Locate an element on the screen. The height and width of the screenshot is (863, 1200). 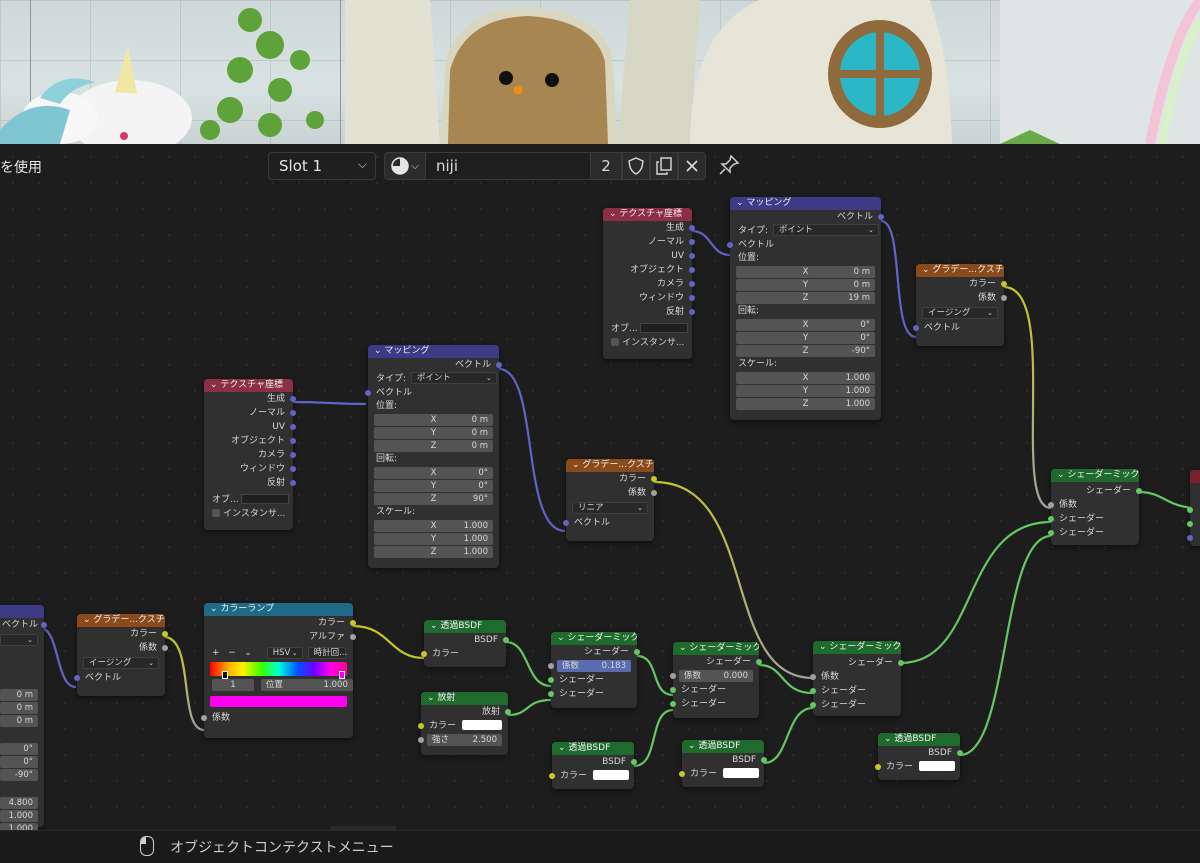
location-z: 0 m is located at coordinates (19, 721).